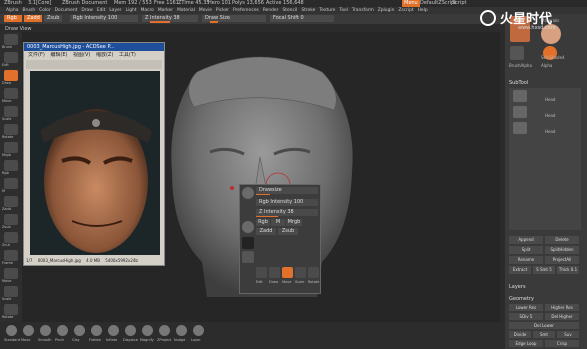 Image resolution: width=587 pixels, height=349 pixels. Describe the element at coordinates (544, 325) in the screenshot. I see `geometry-button: Del Lower` at that location.